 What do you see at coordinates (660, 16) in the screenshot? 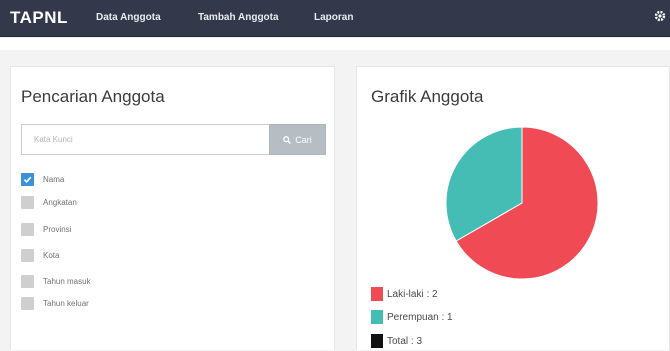
I see `gear-icon` at bounding box center [660, 16].